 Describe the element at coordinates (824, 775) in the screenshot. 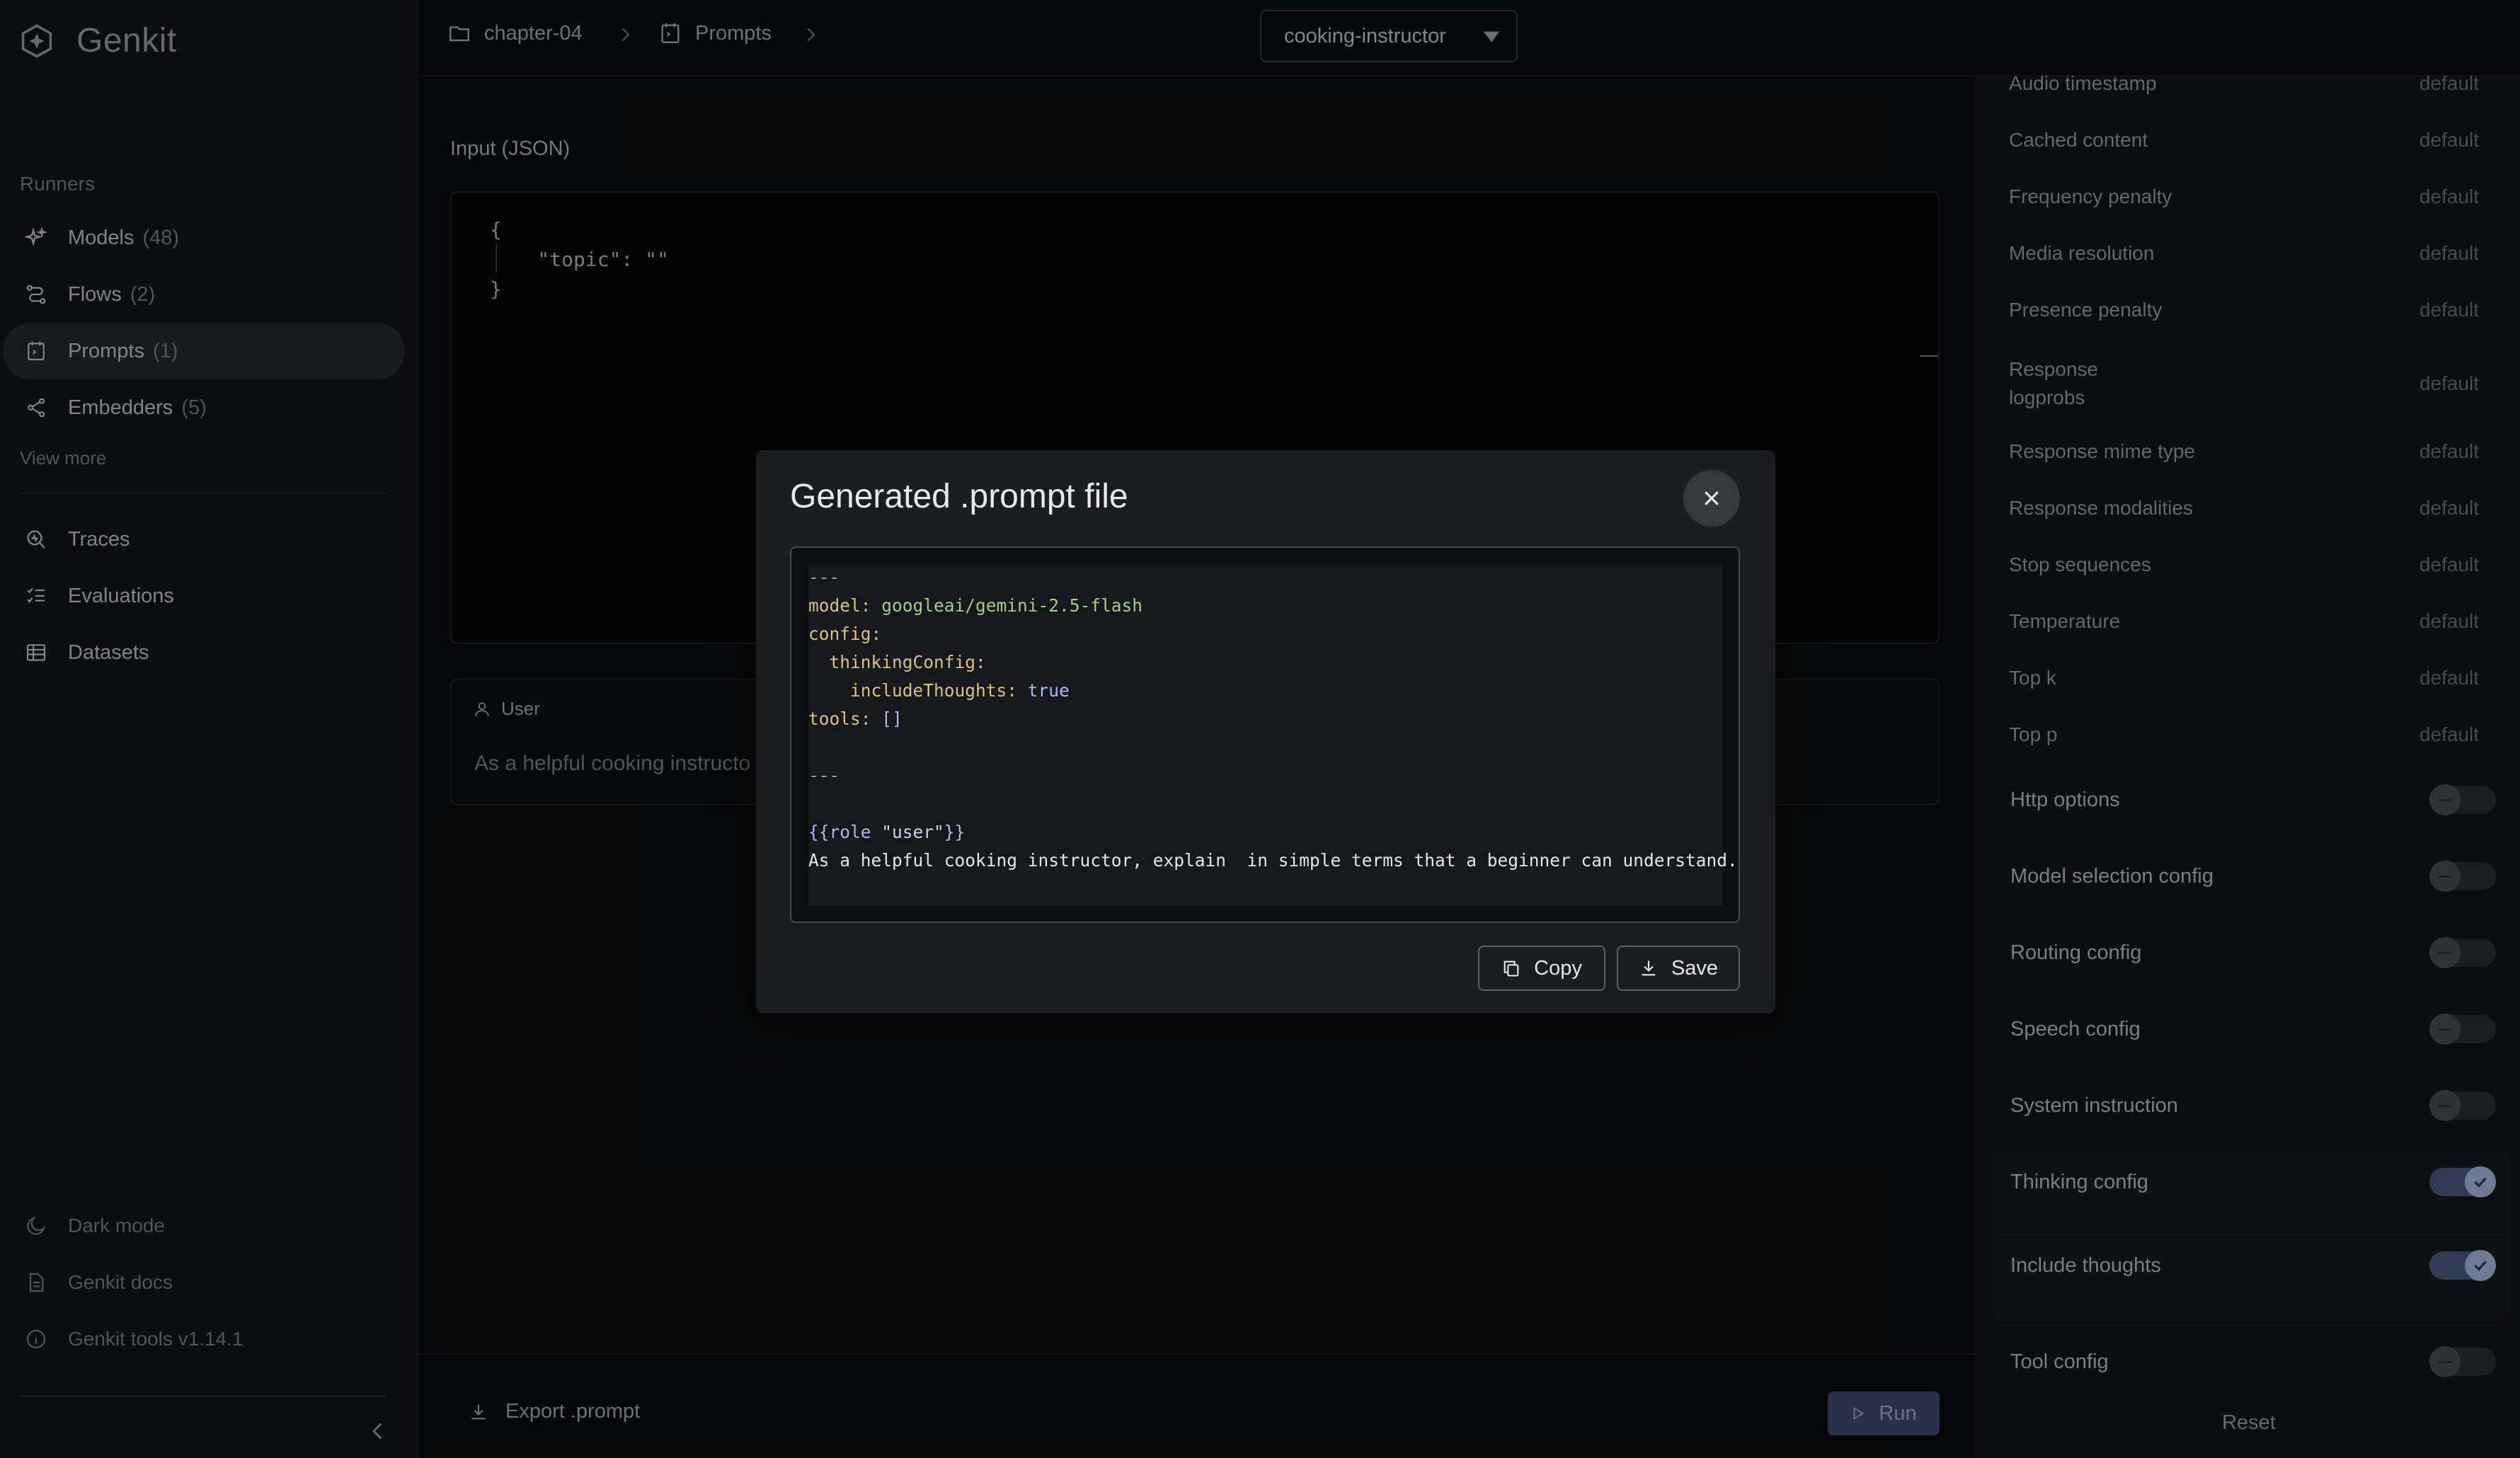

I see `frontmatter-close: ---` at that location.